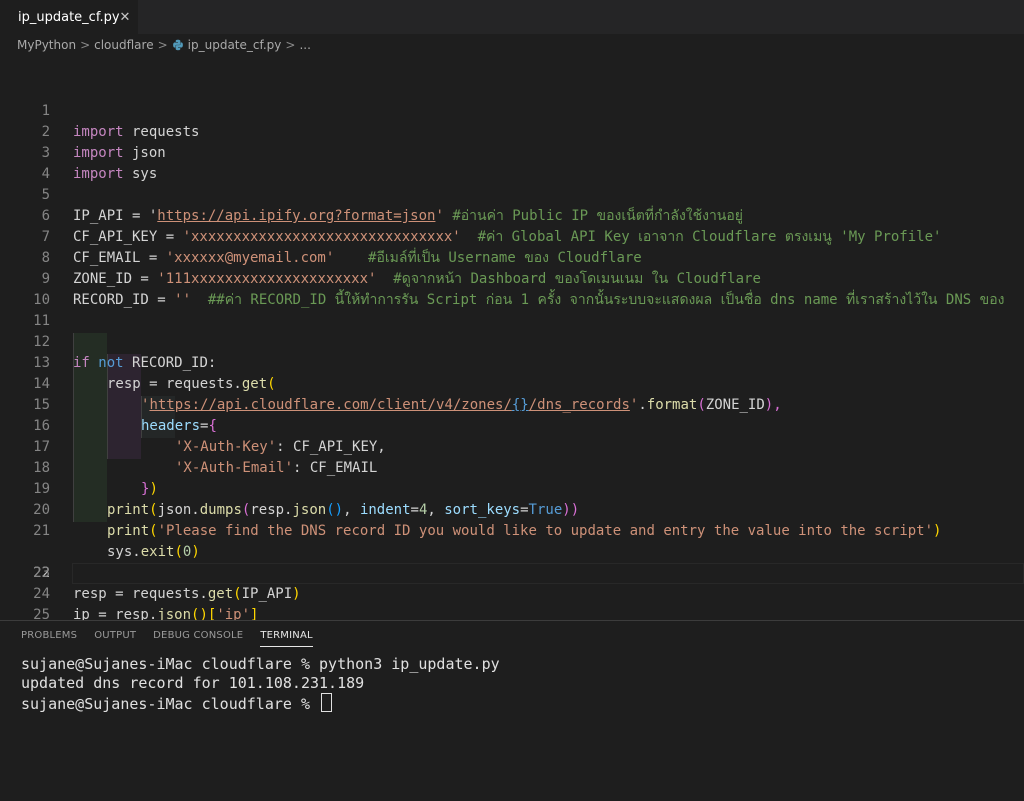  Describe the element at coordinates (512, 404) in the screenshot. I see `code-line: 15 headers={` at that location.